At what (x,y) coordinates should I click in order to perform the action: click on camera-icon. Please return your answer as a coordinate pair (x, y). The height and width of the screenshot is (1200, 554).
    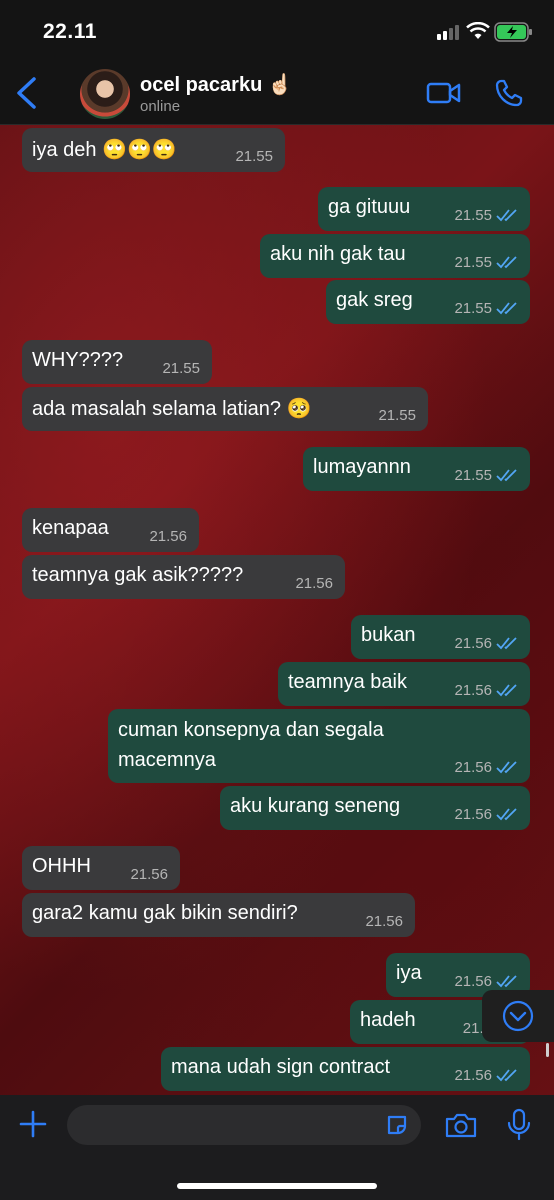
    Looking at the image, I should click on (461, 1125).